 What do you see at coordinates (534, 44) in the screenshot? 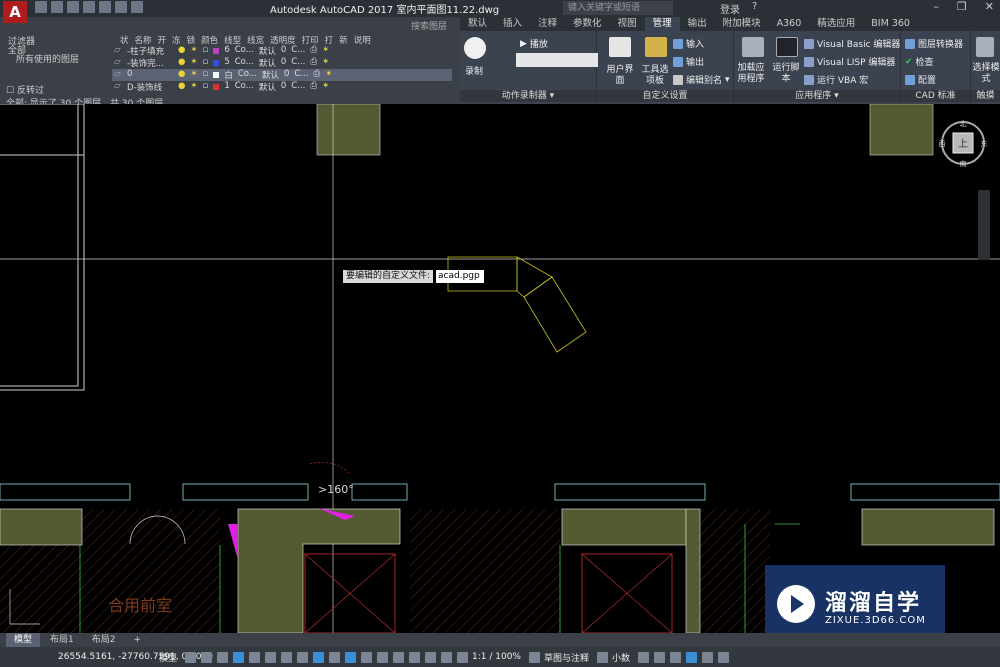
I see `play-button: ▶ 播放` at bounding box center [534, 44].